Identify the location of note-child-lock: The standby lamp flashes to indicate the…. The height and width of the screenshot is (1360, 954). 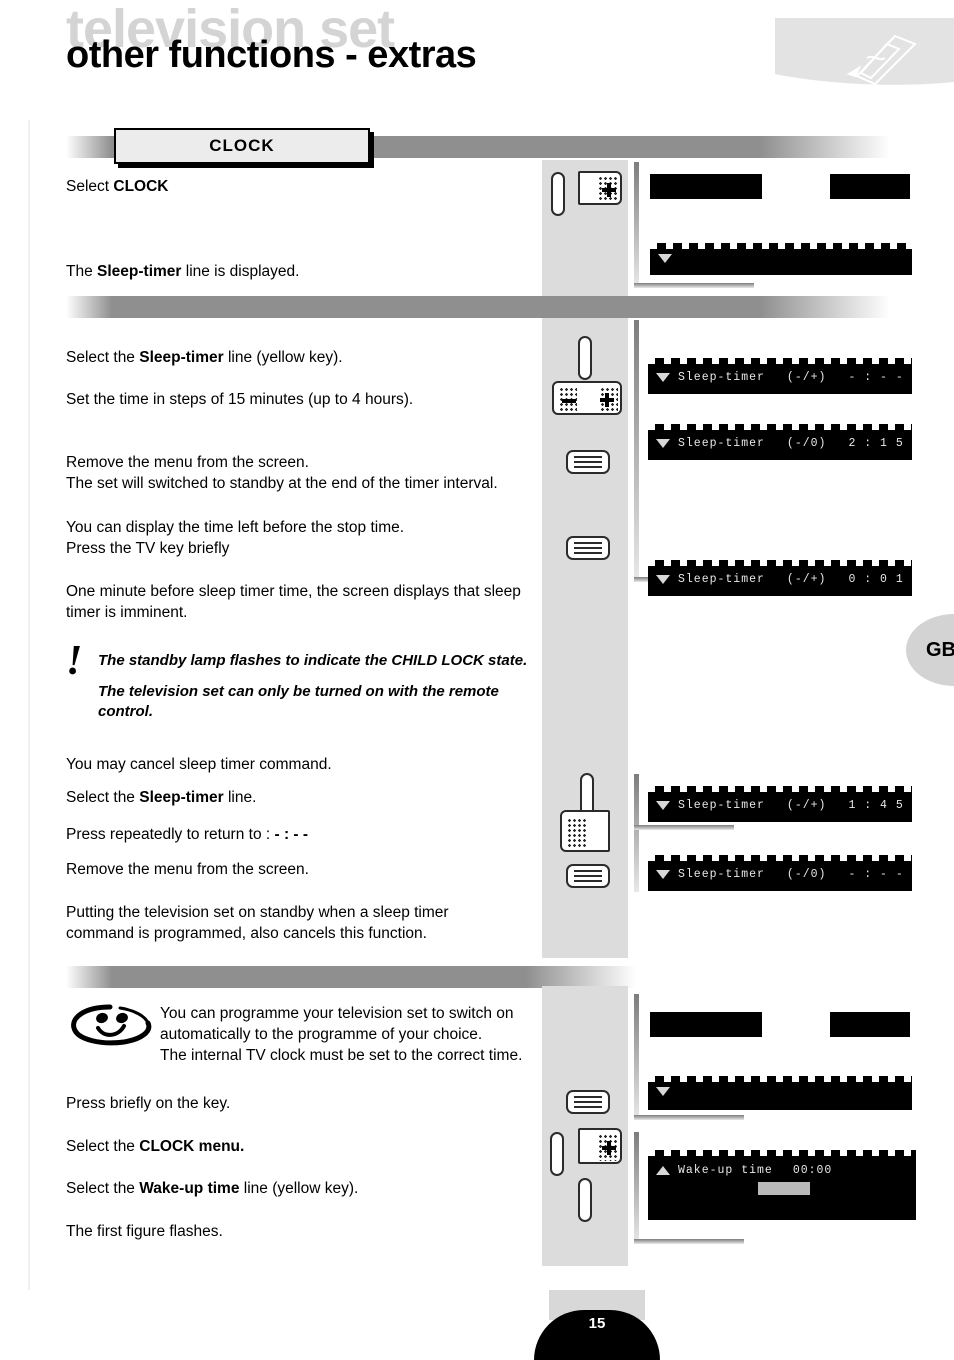
(313, 660).